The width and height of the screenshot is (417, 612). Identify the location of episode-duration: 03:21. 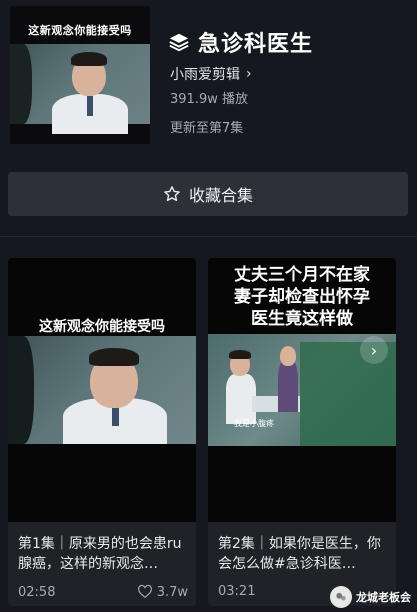
(237, 591).